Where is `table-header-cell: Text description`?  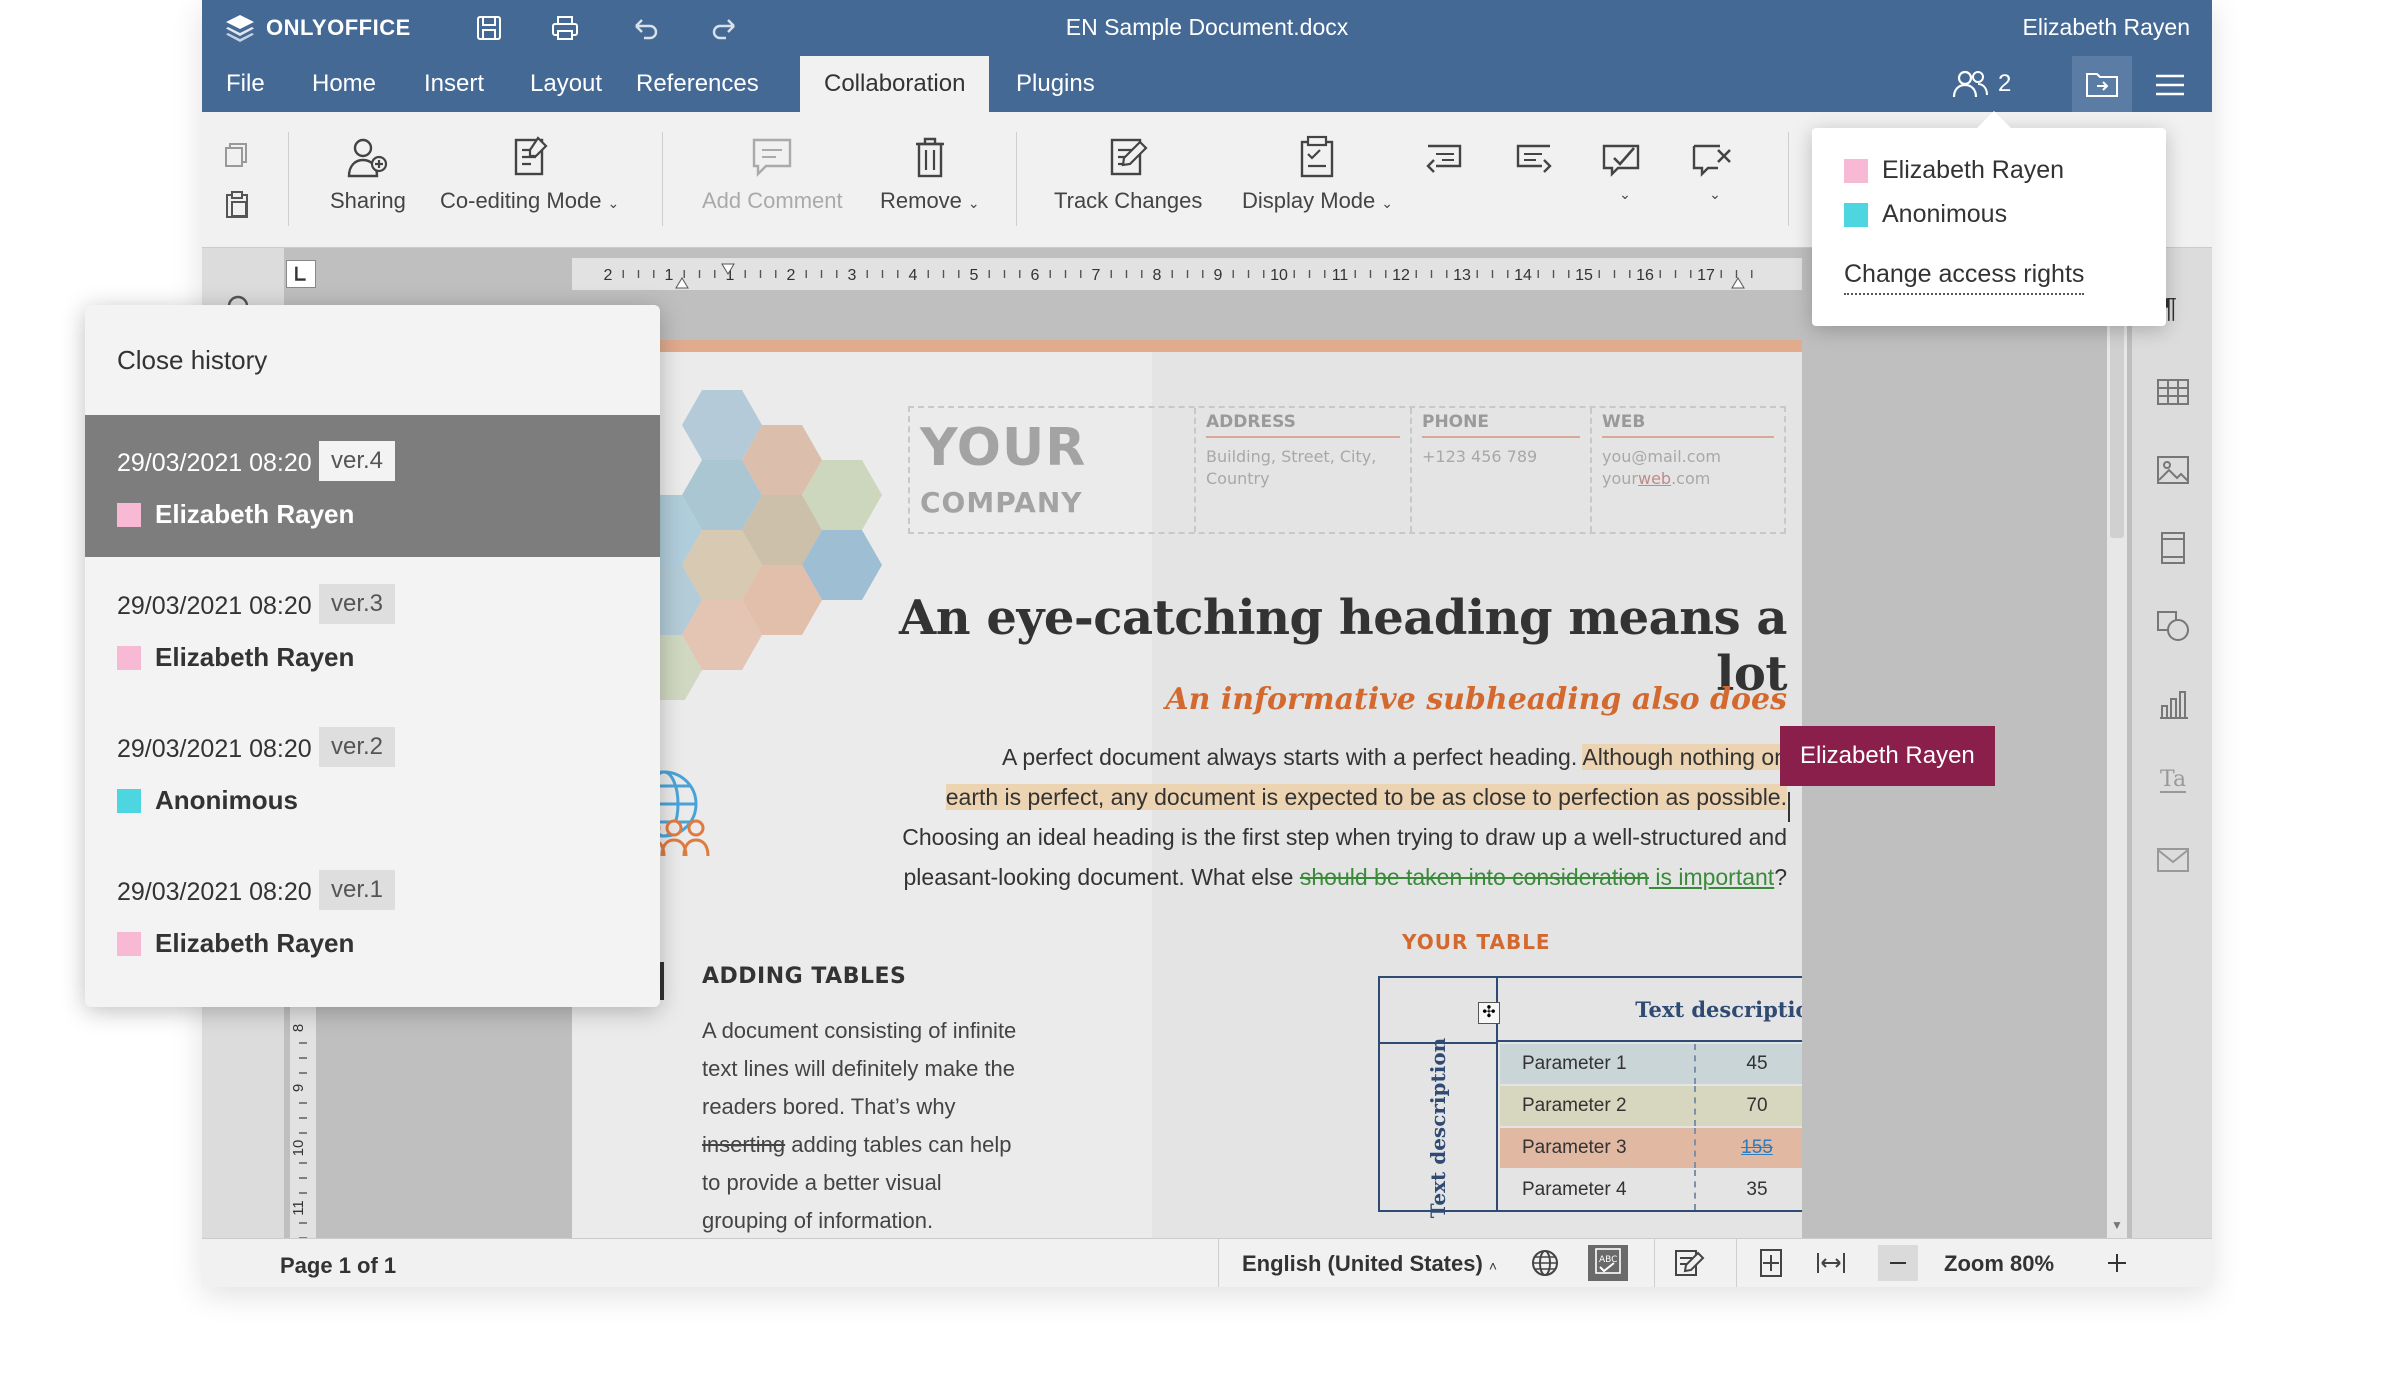
table-header-cell: Text description is located at coordinates (1649, 1010).